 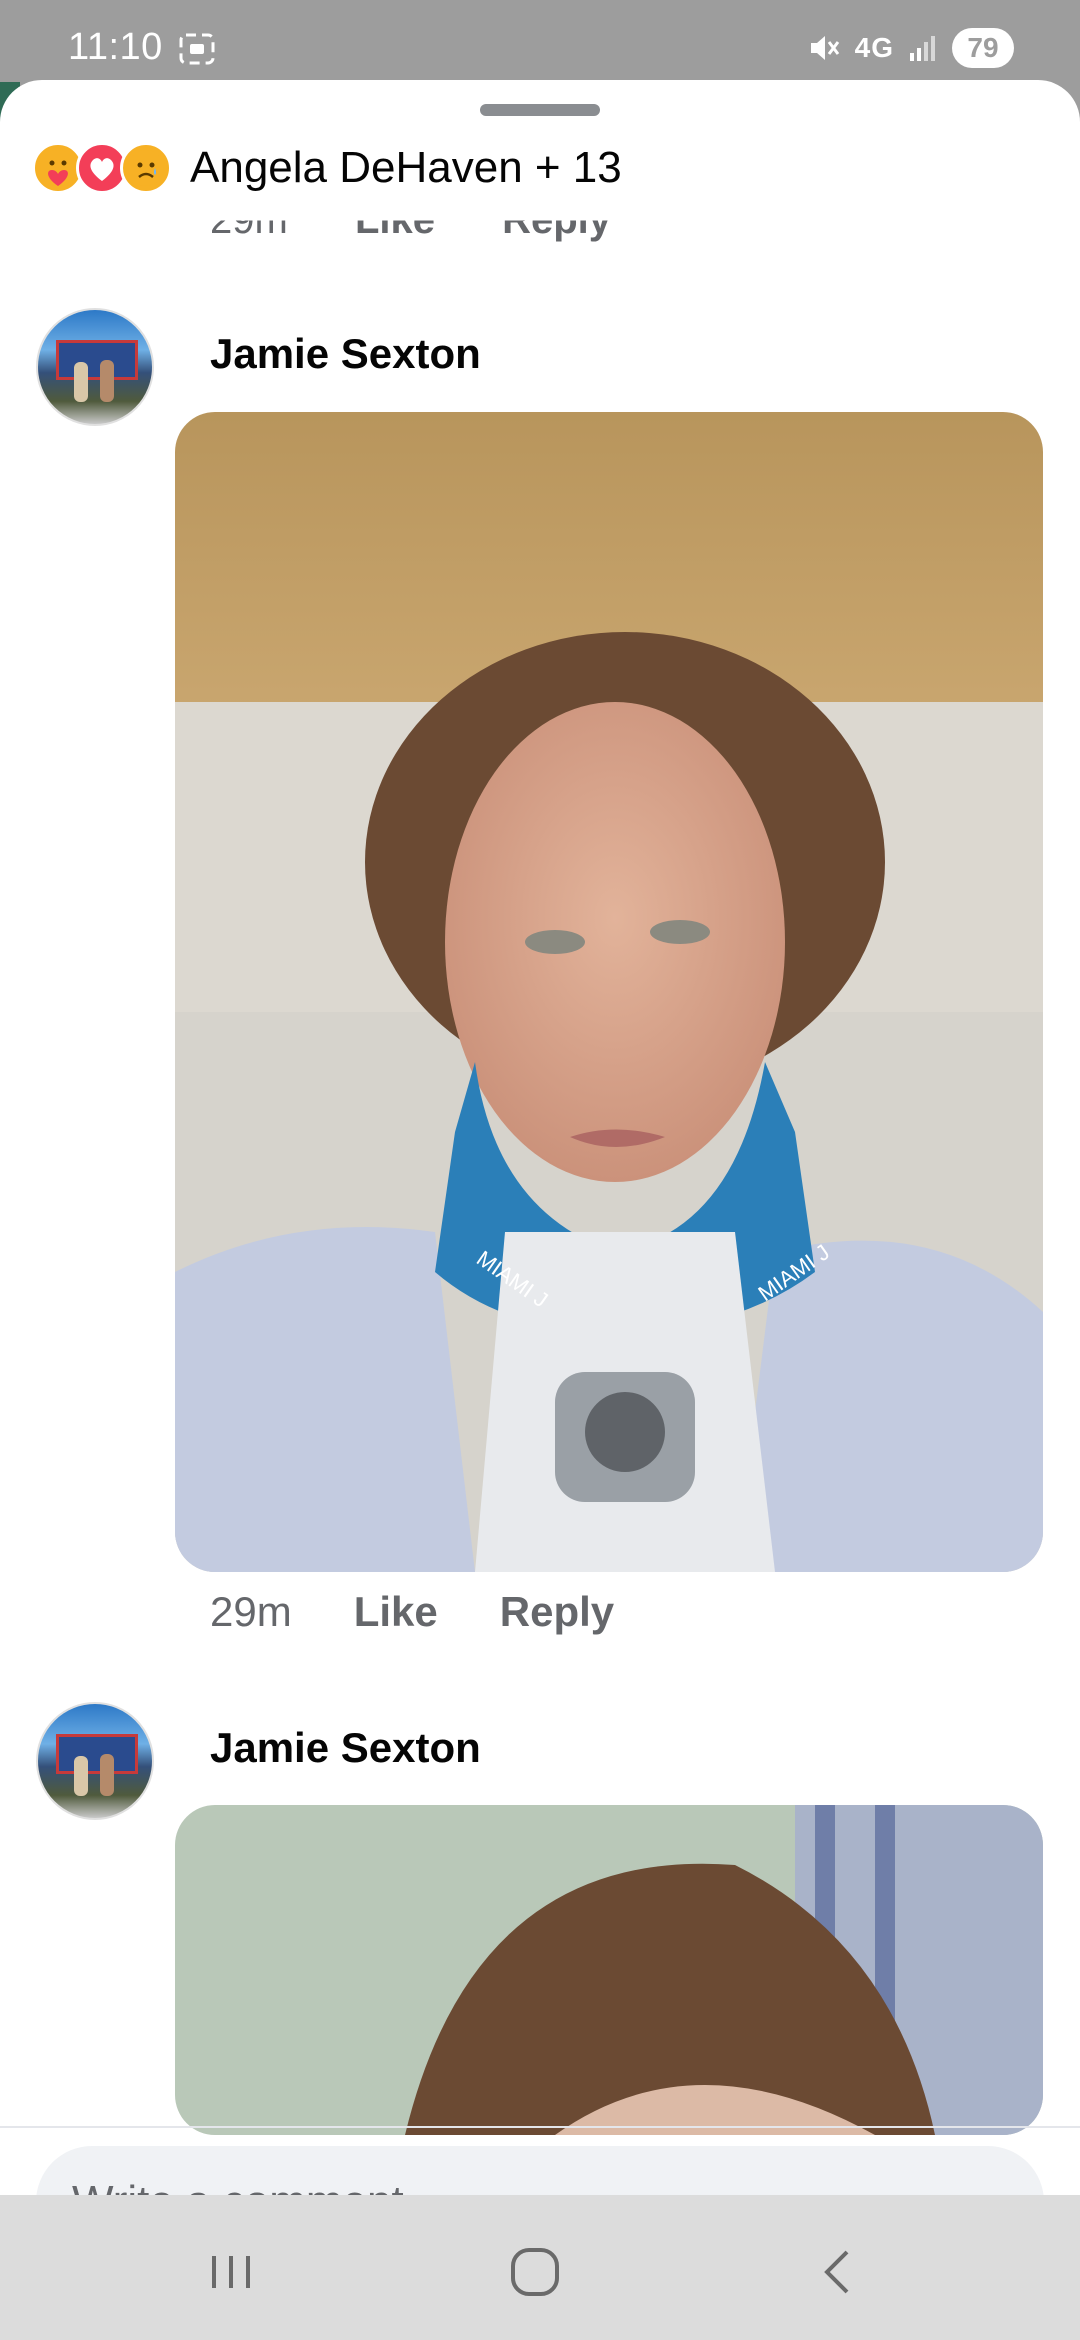 I want to click on recent-apps-icon, so click(x=231, y=2272).